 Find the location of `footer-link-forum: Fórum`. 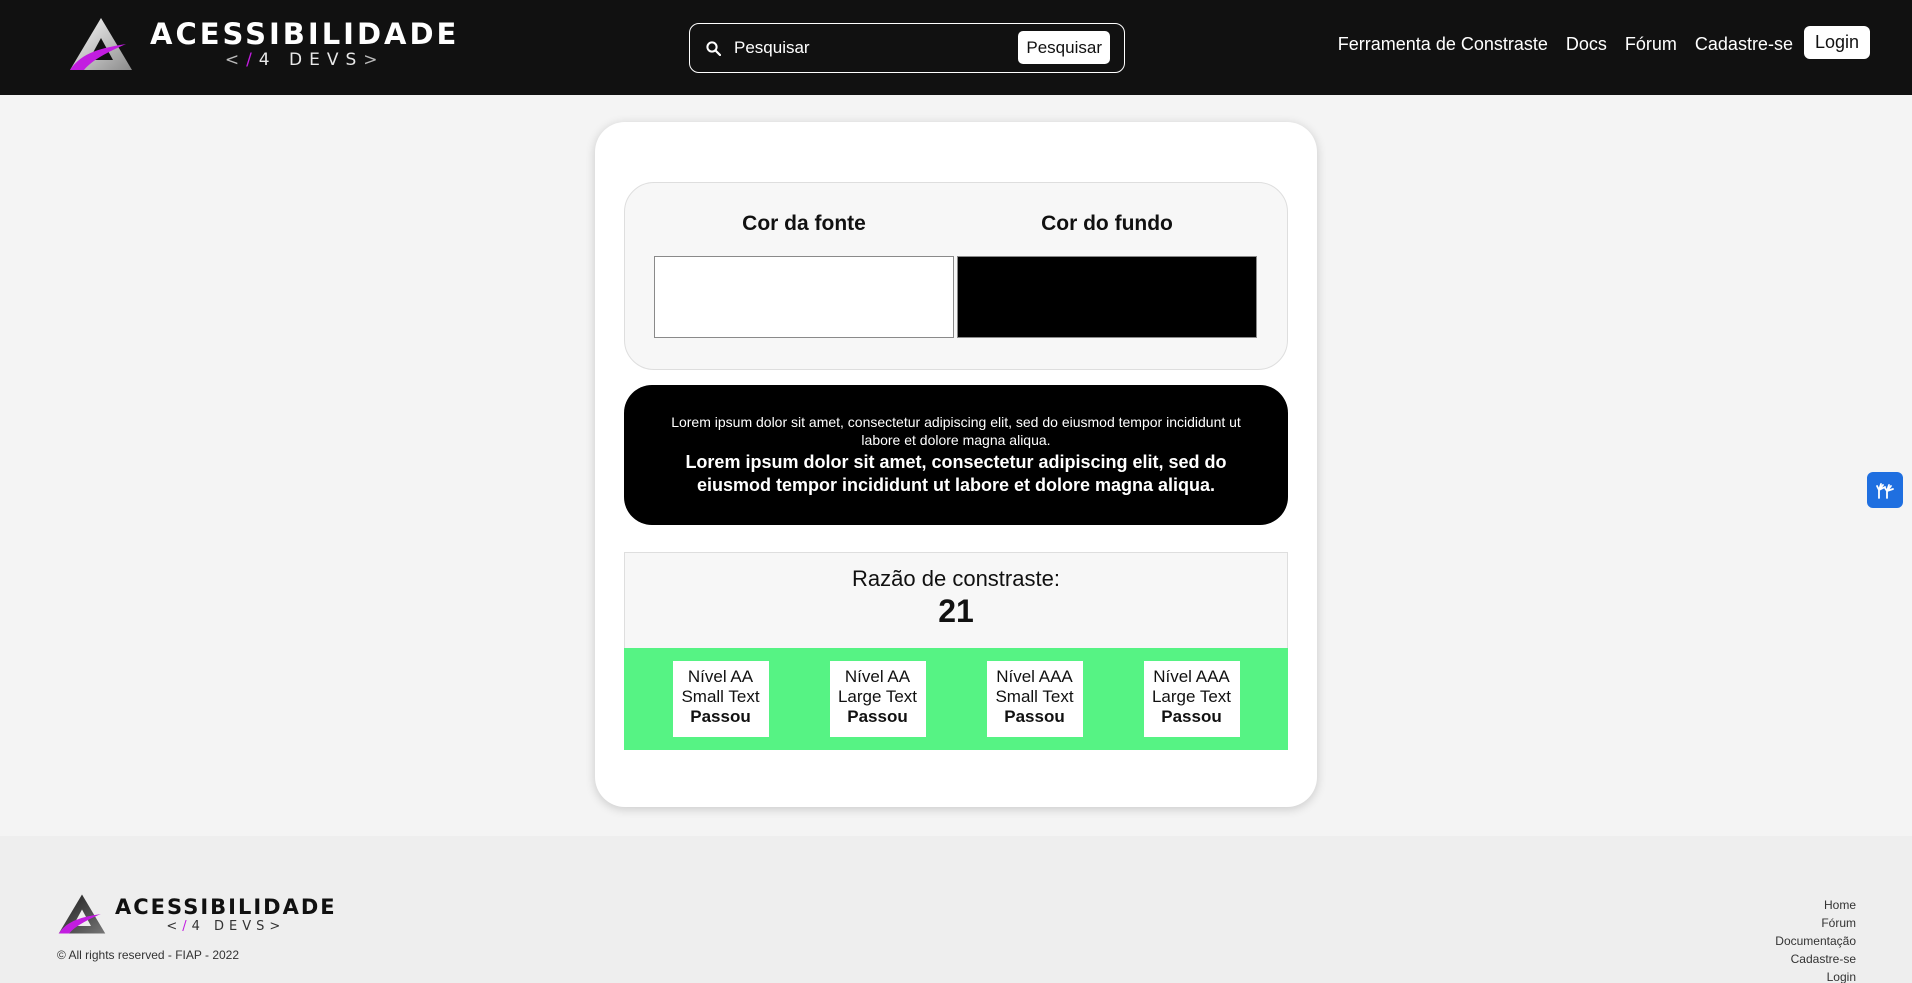

footer-link-forum: Fórum is located at coordinates (1815, 923).